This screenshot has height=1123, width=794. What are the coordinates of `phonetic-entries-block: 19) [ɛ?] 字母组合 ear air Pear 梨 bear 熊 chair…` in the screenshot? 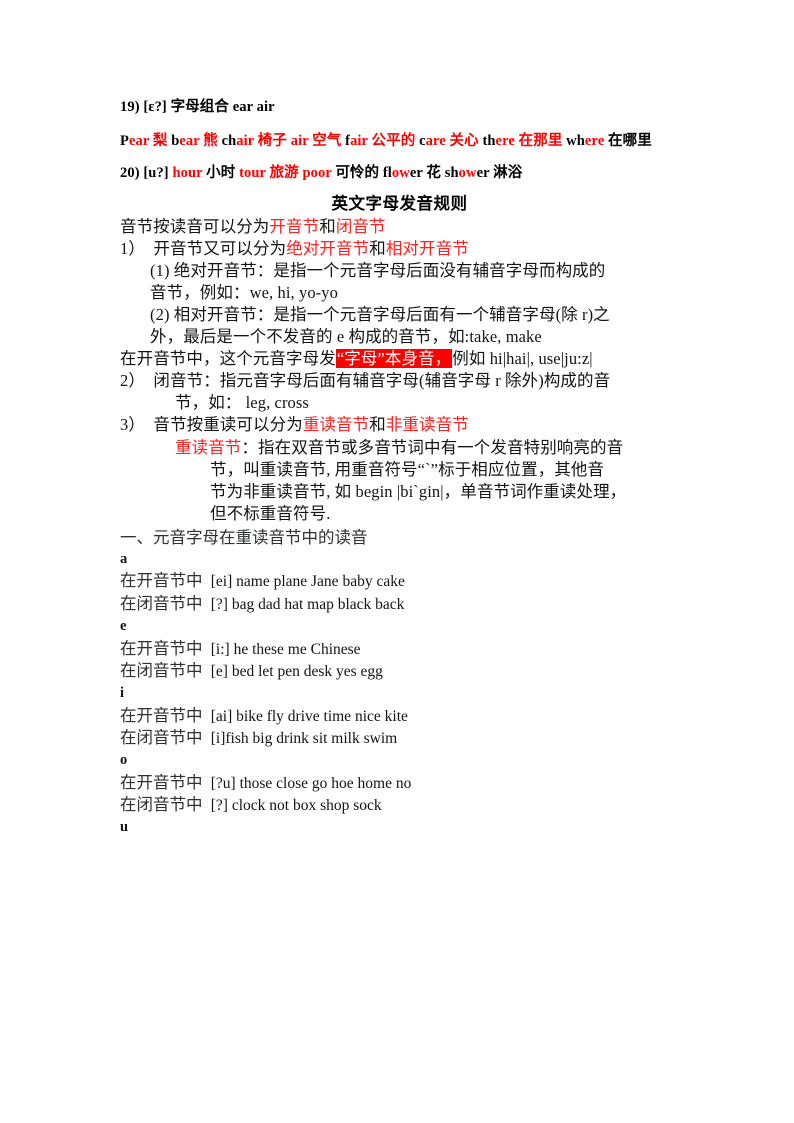 It's located at (399, 140).